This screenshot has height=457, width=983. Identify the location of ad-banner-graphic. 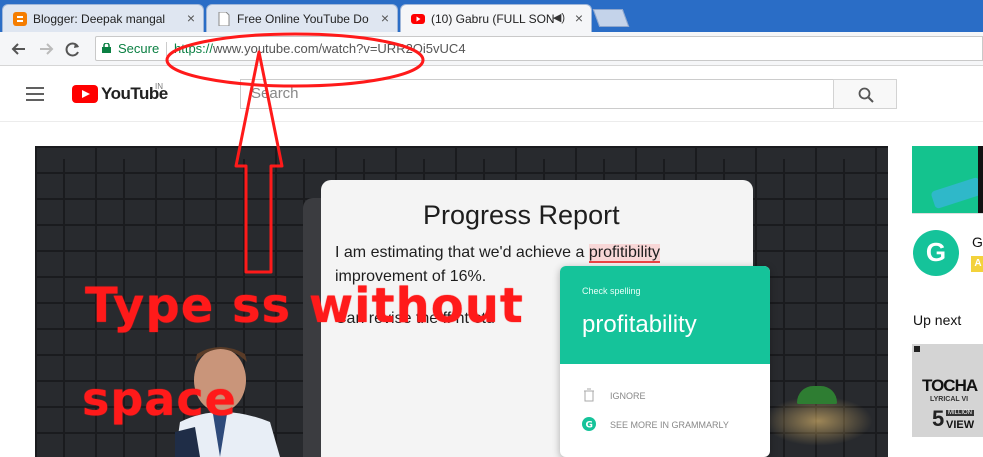
(956, 193).